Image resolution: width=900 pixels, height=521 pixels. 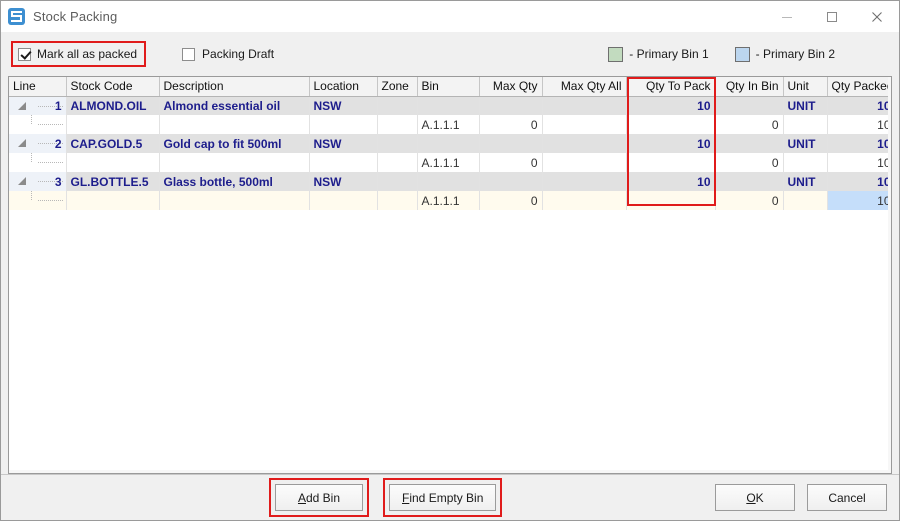 I want to click on grid-header-qty_packed: Qty Packed, so click(x=859, y=87).